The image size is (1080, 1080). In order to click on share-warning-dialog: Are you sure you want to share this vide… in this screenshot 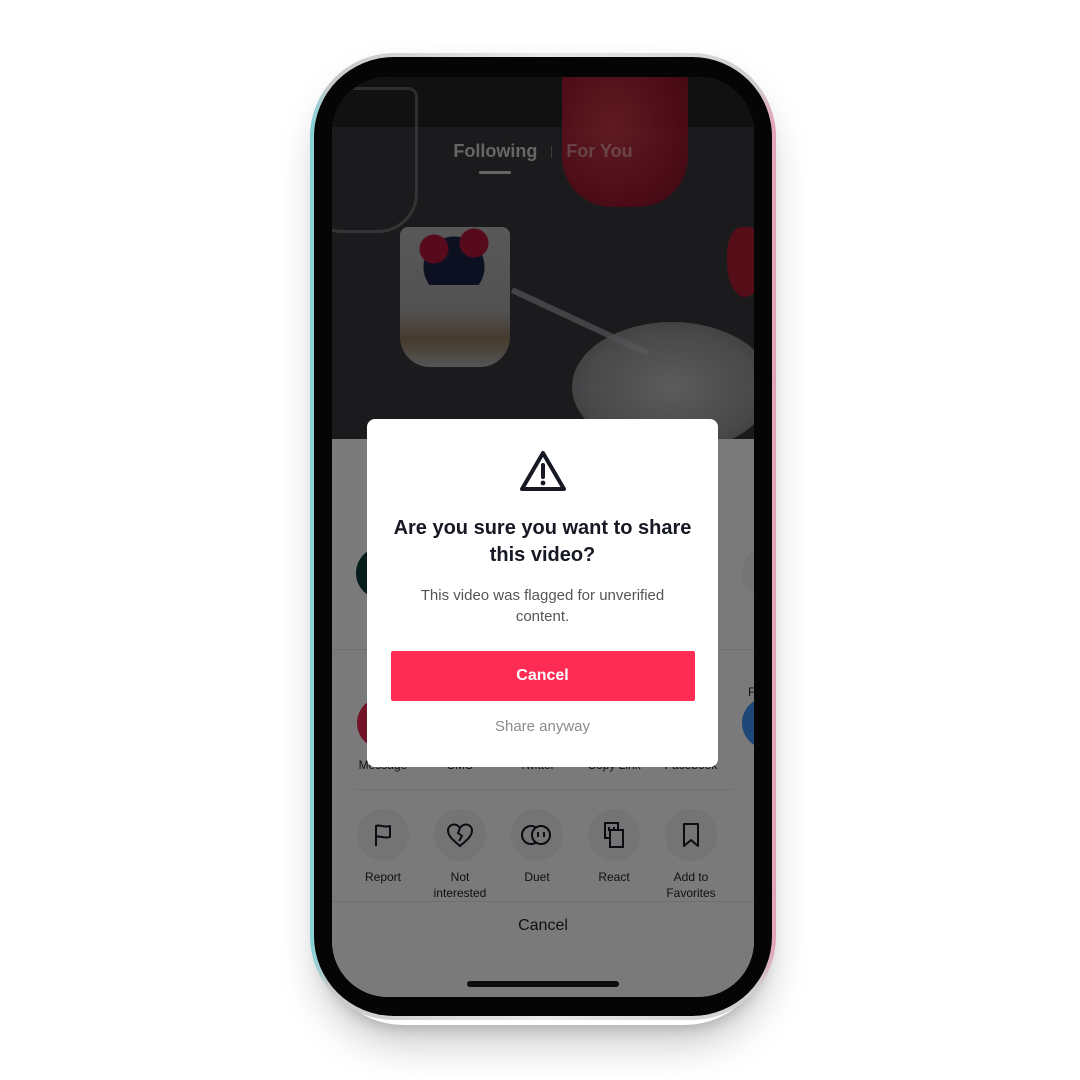, I will do `click(542, 593)`.